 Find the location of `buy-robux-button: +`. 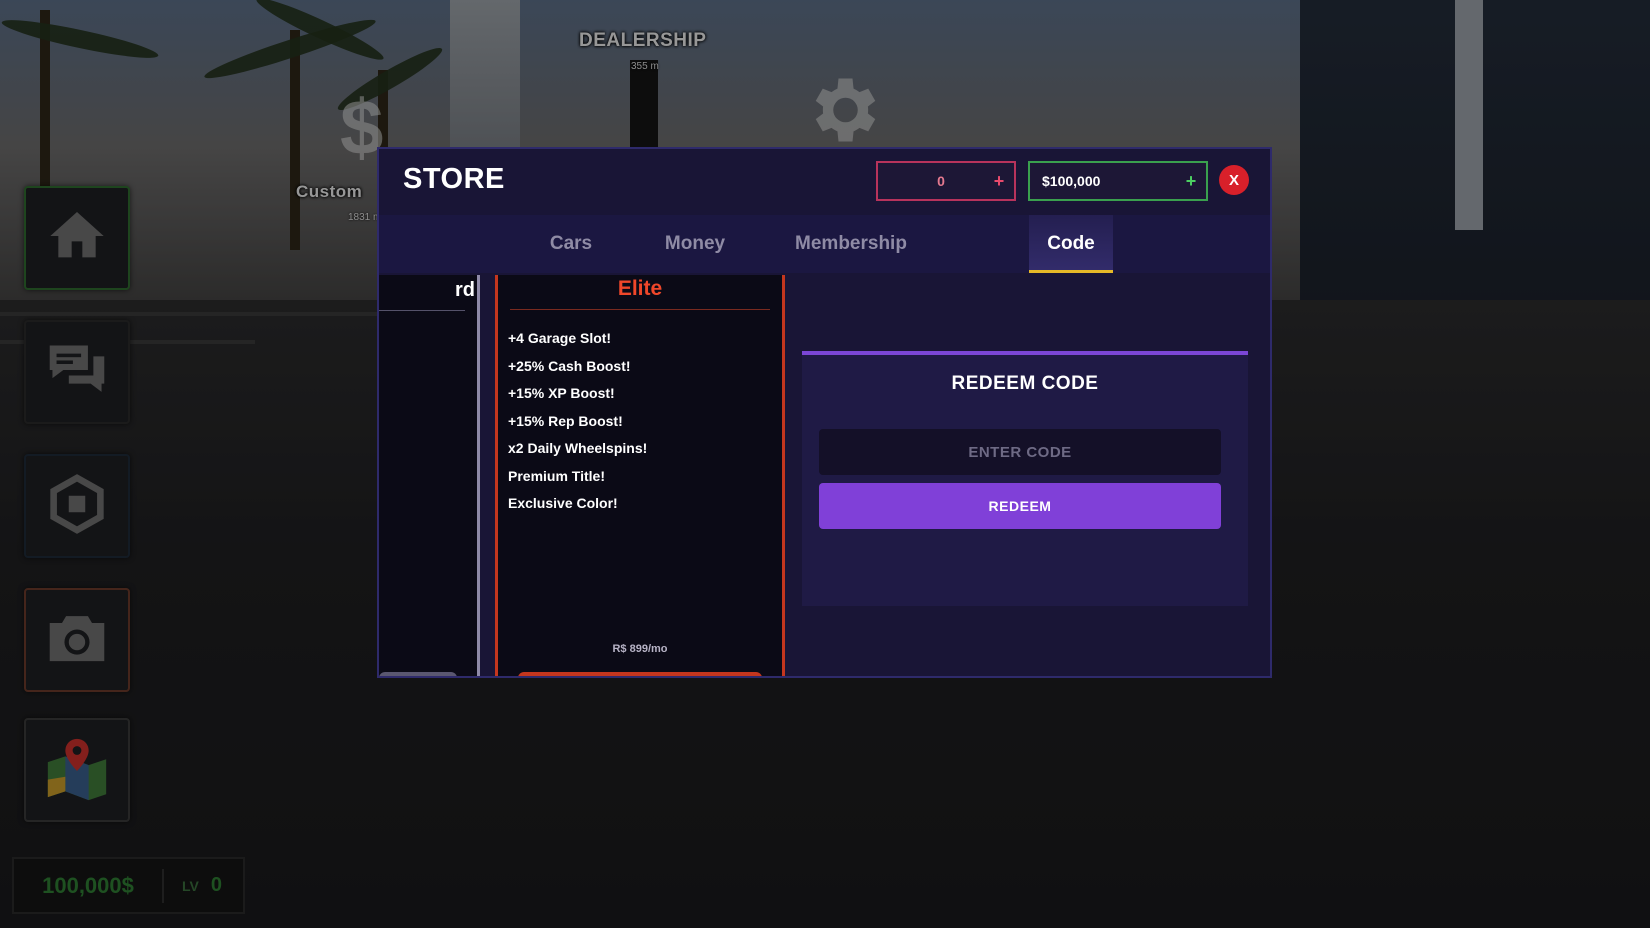

buy-robux-button: + is located at coordinates (999, 181).